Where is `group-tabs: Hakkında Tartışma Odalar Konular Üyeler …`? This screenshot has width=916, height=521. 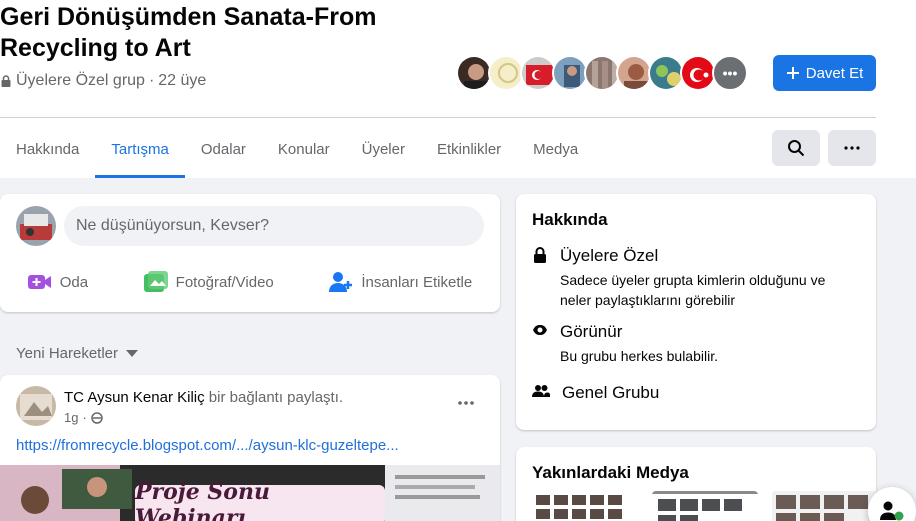
group-tabs: Hakkında Tartışma Odalar Konular Üyeler … is located at coordinates (297, 149).